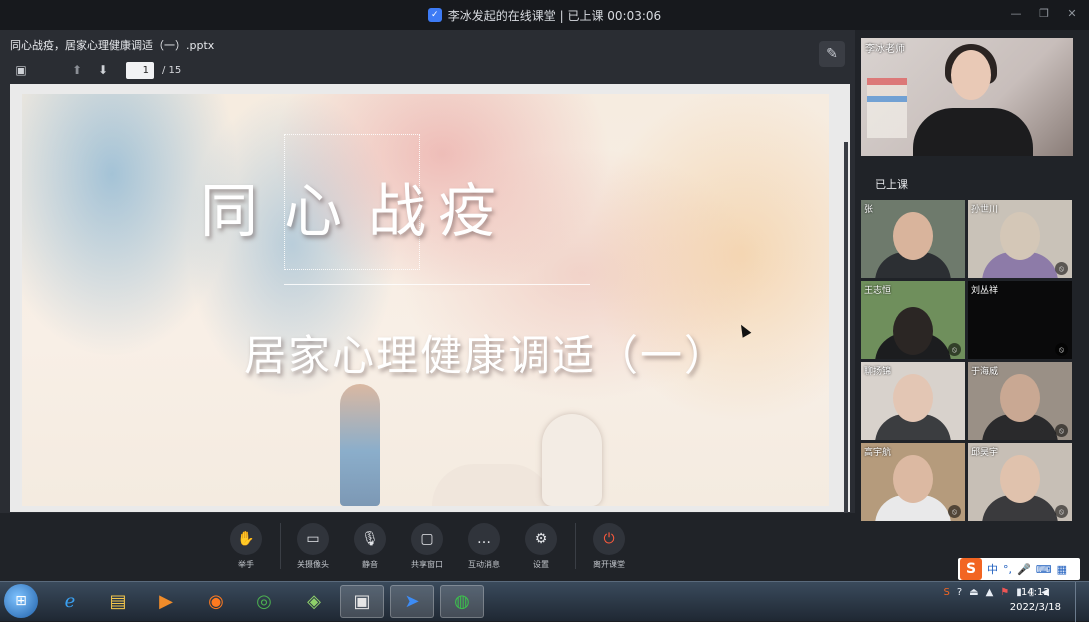 Image resolution: width=1089 pixels, height=622 pixels. I want to click on windows-logo-icon: ⊞, so click(21, 601).